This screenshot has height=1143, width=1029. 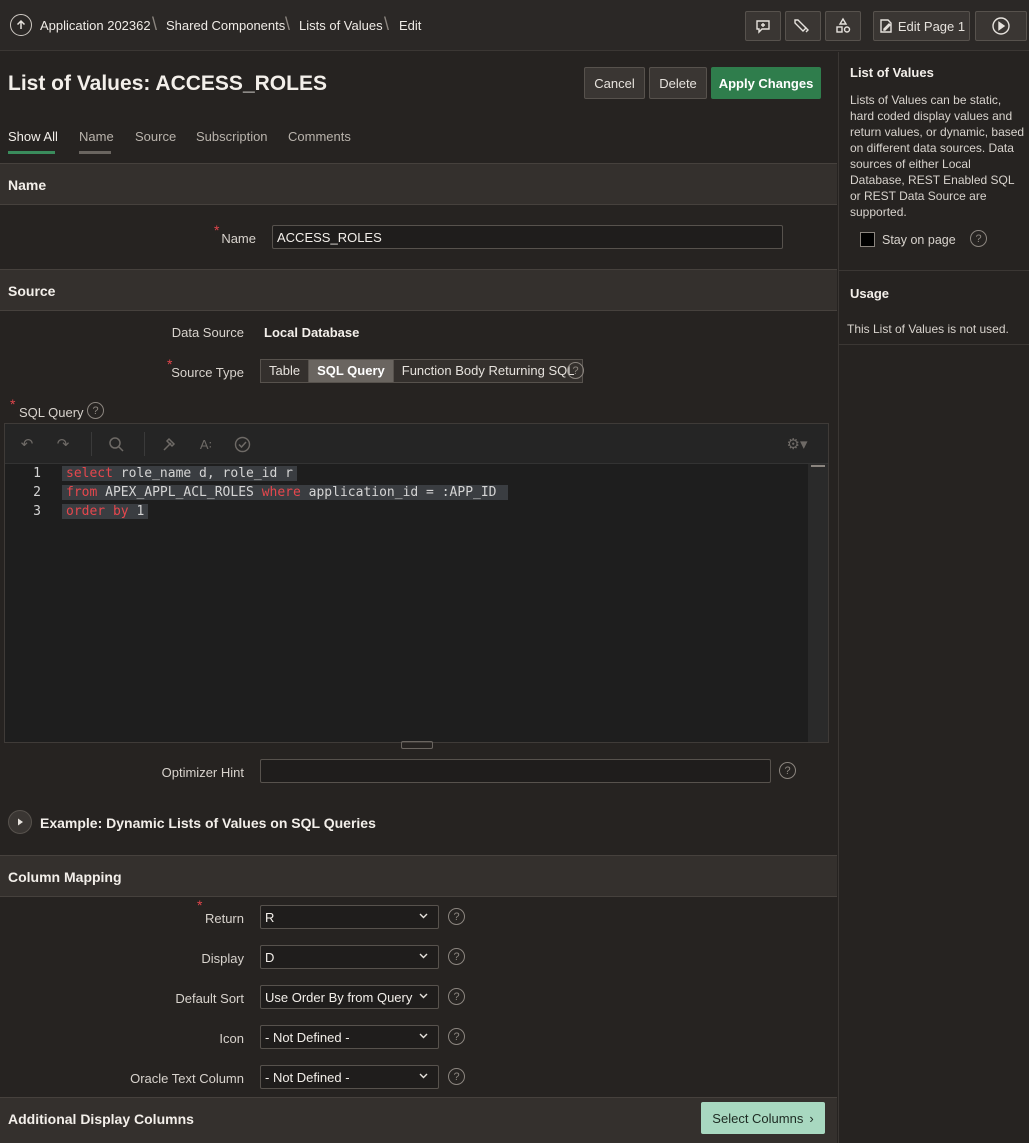 What do you see at coordinates (37, 473) in the screenshot?
I see `line-number: 1` at bounding box center [37, 473].